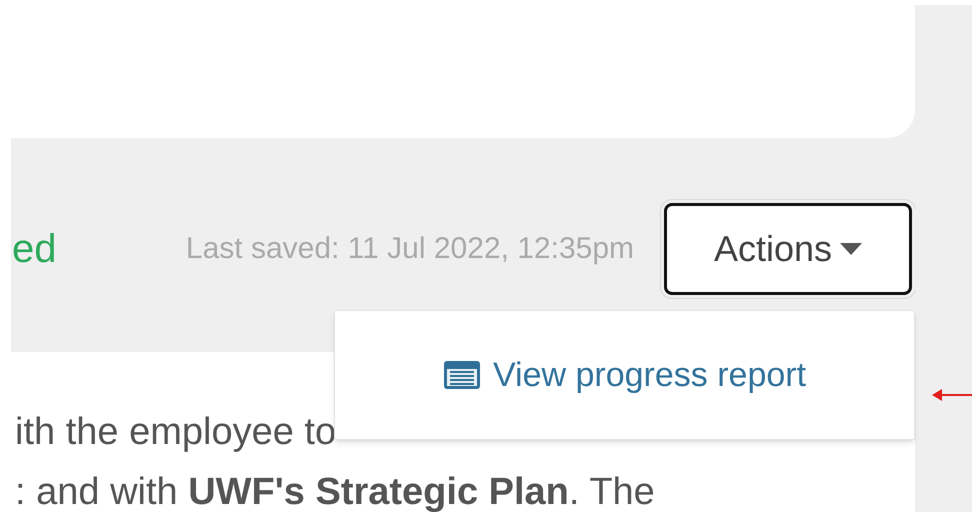  I want to click on caret-icon, so click(851, 249).